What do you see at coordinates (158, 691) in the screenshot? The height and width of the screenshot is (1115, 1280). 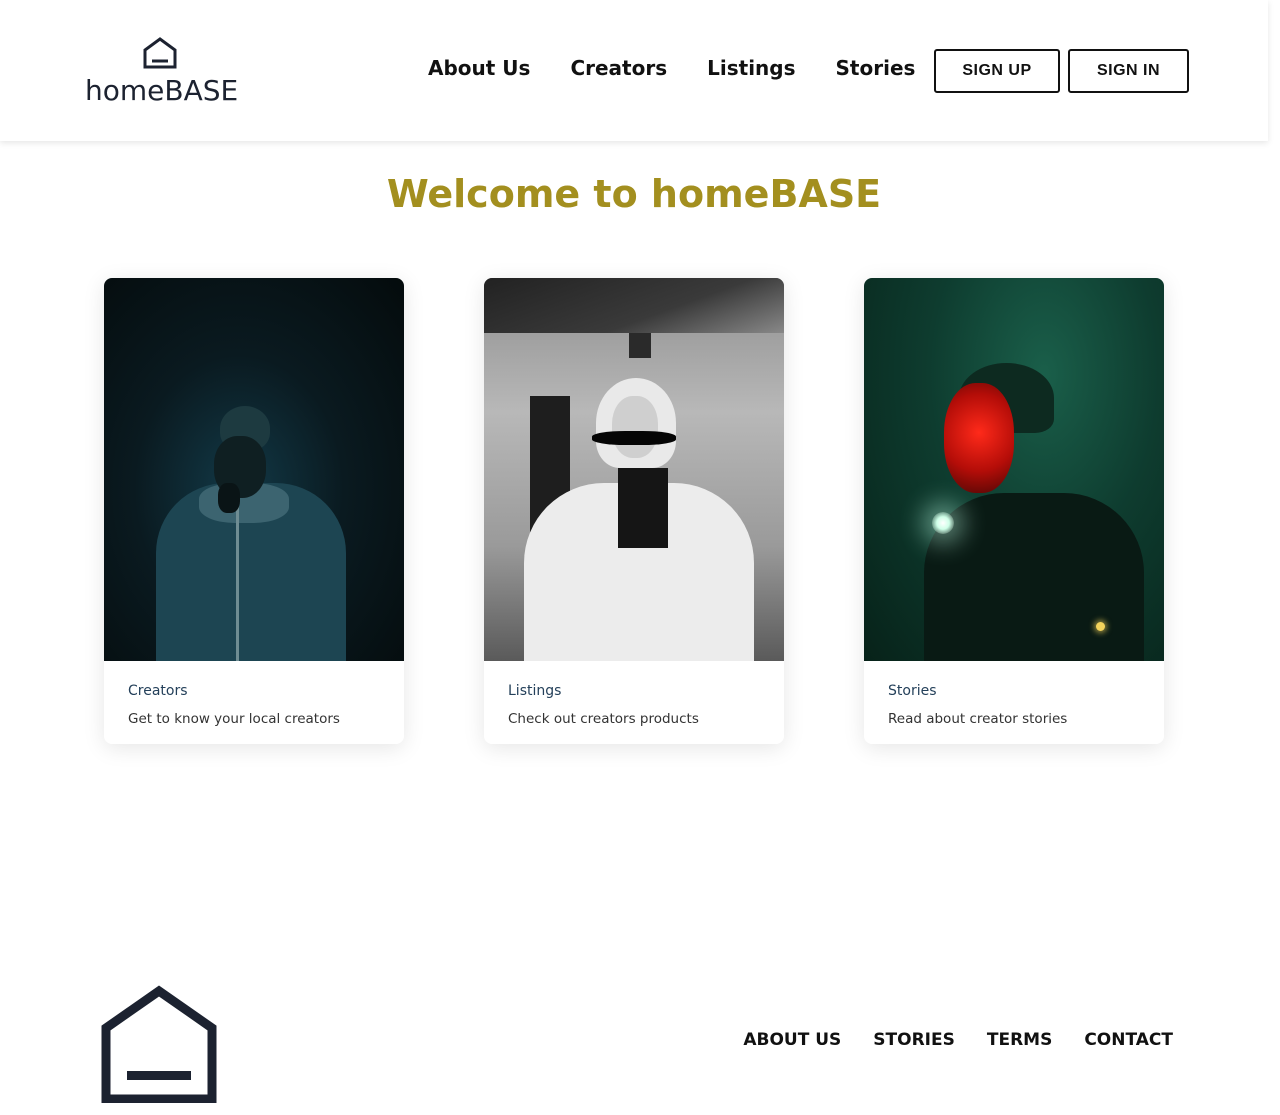 I see `card-title: Creators` at bounding box center [158, 691].